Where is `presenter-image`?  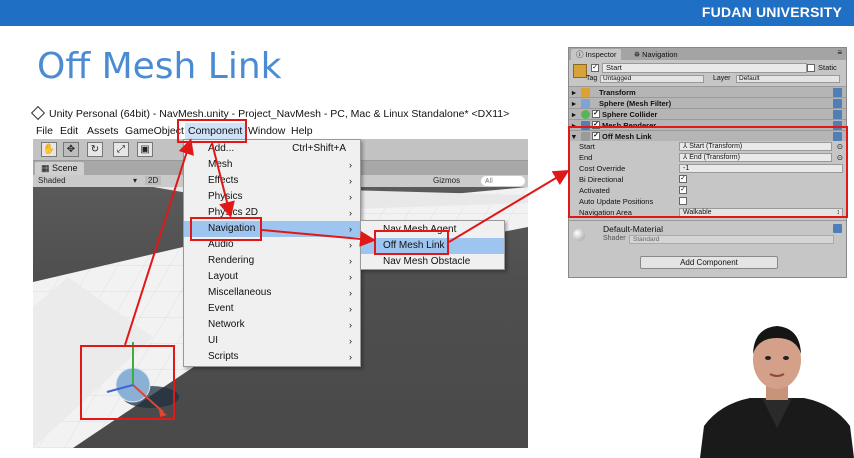
presenter-image is located at coordinates (777, 392).